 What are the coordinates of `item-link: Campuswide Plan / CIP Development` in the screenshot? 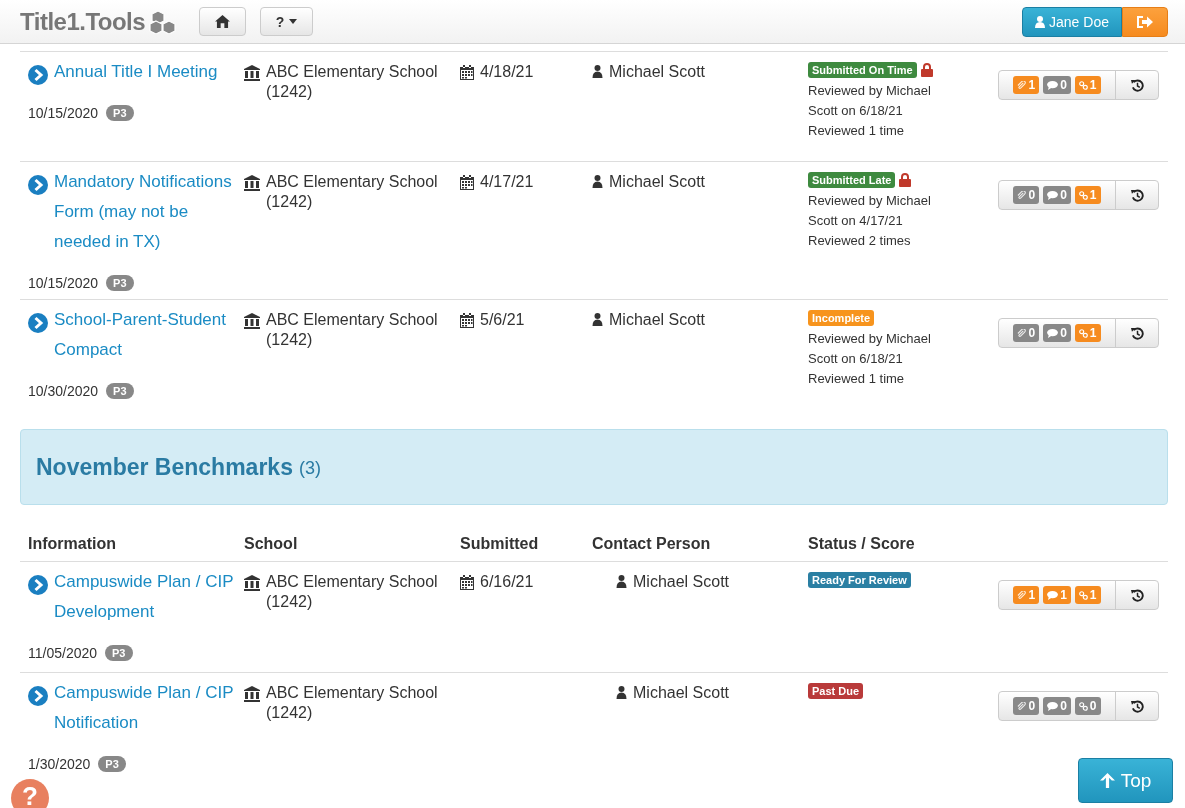 It's located at (149, 597).